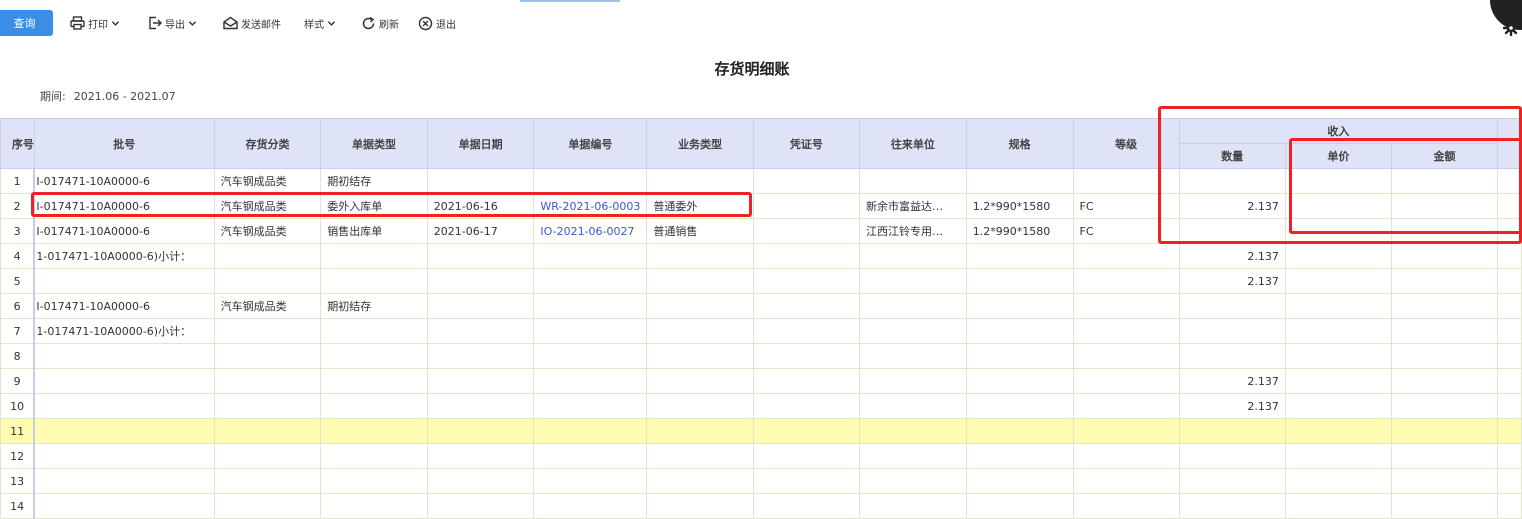  I want to click on table-row: 6 I-017471-10A0000-6 汽车钢成品类 期初结存, so click(761, 306).